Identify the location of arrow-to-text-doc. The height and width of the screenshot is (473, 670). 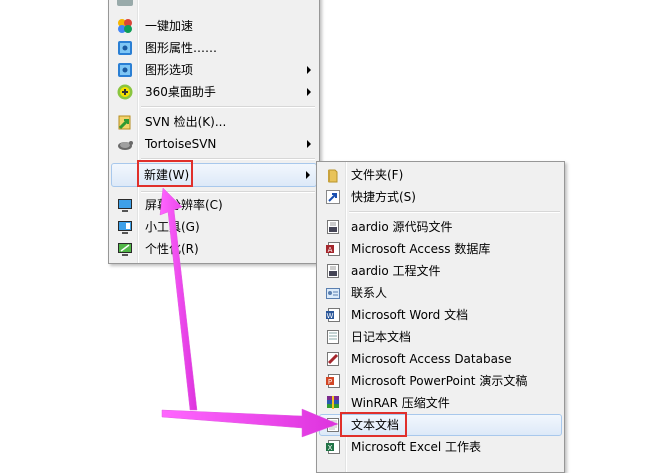
(250, 423).